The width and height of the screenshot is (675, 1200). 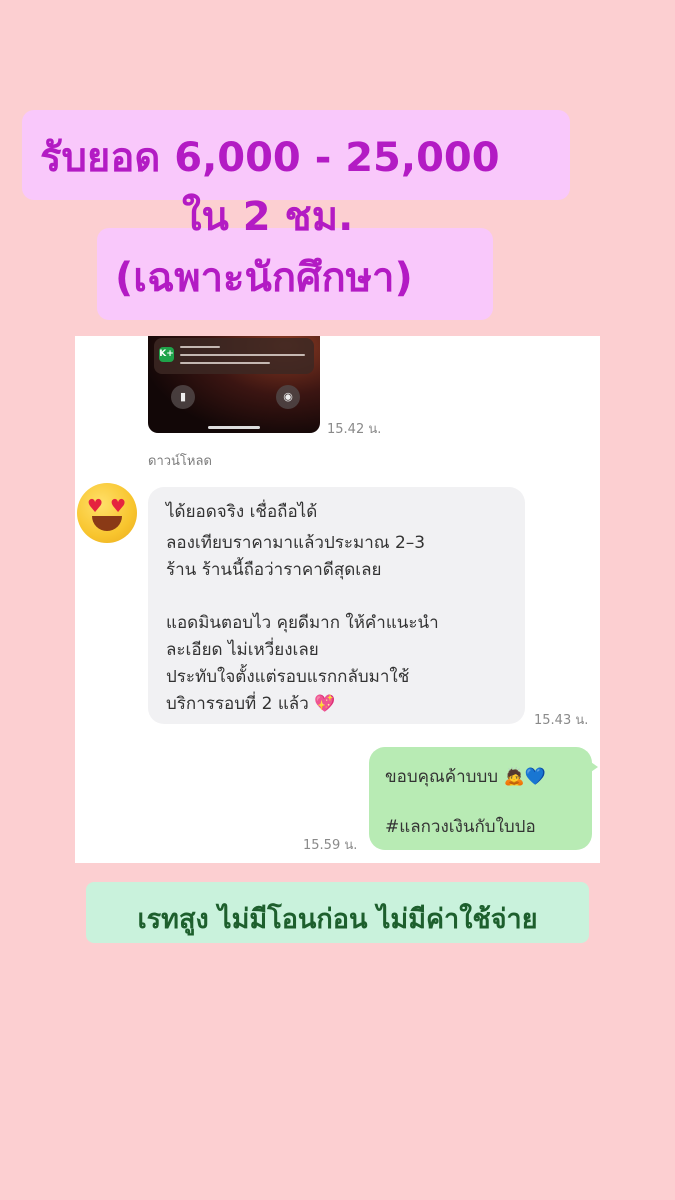 I want to click on heart-eyes-emoji-icon: ♥ ♥, so click(x=107, y=513).